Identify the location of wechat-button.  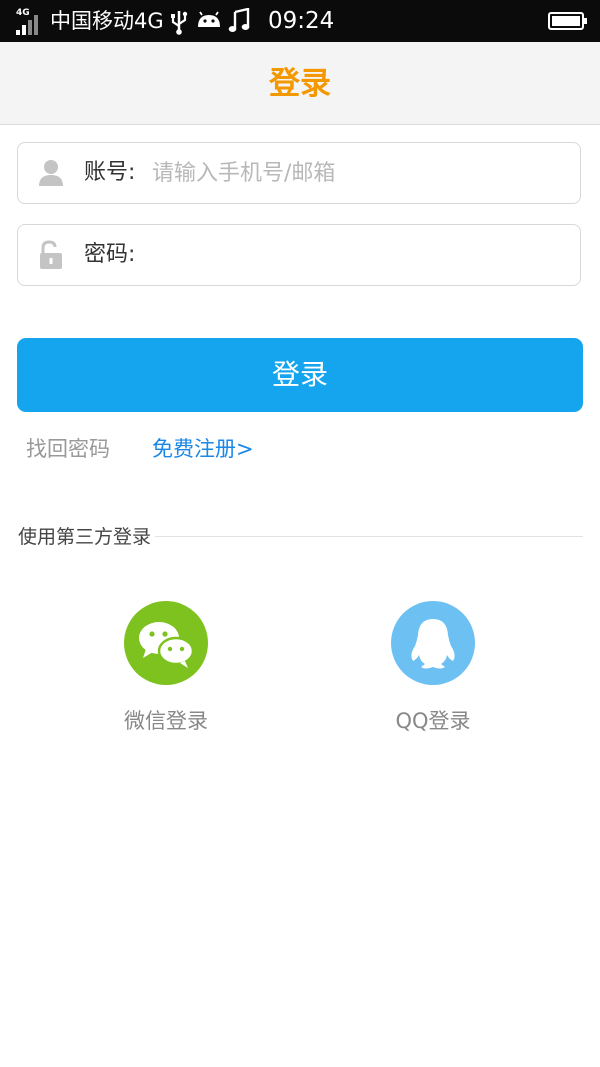
(166, 643).